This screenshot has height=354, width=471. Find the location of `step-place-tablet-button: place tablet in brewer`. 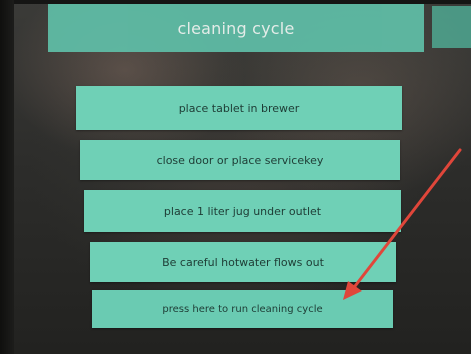

step-place-tablet-button: place tablet in brewer is located at coordinates (239, 108).